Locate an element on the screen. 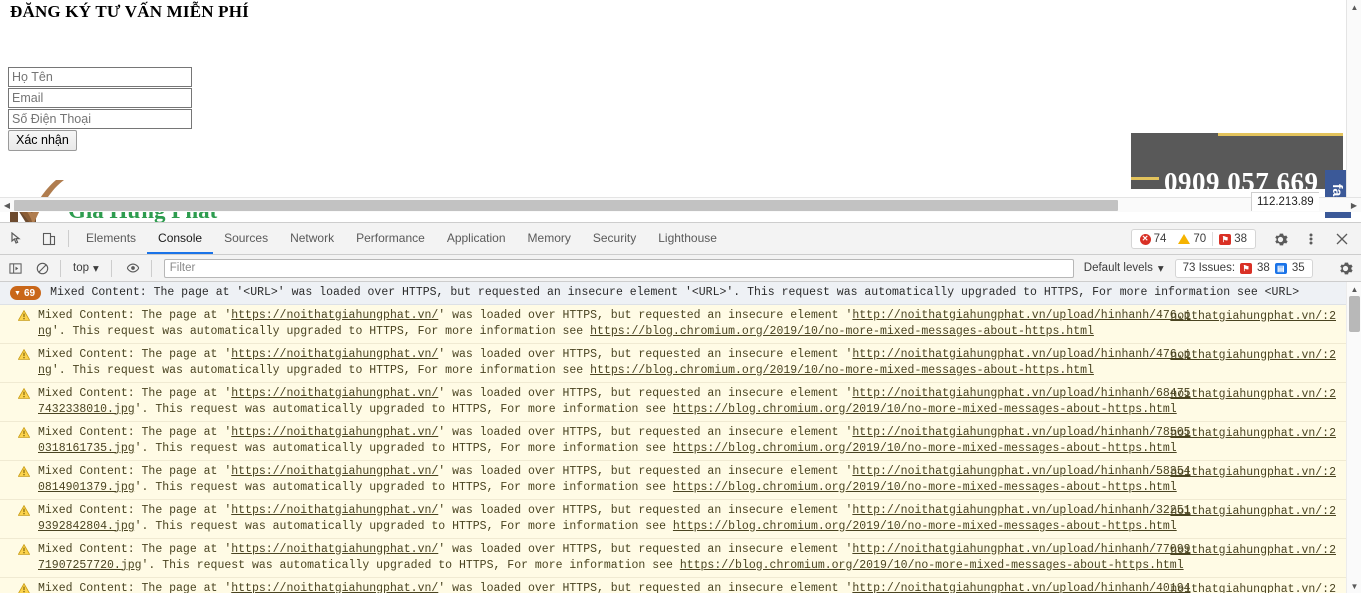 The image size is (1361, 599). tab-elements: Elements is located at coordinates (111, 238).